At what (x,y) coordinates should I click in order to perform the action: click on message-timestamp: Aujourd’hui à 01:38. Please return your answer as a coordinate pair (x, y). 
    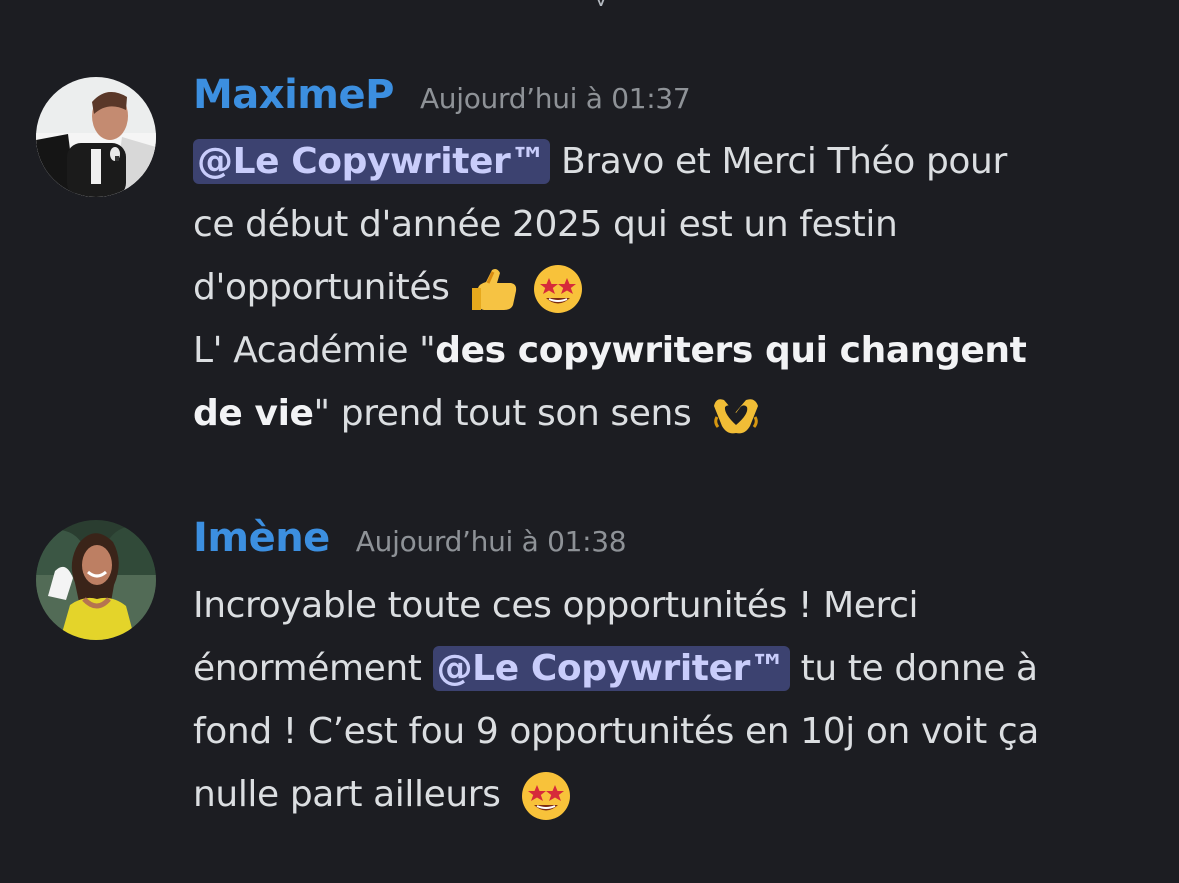
    Looking at the image, I should click on (491, 541).